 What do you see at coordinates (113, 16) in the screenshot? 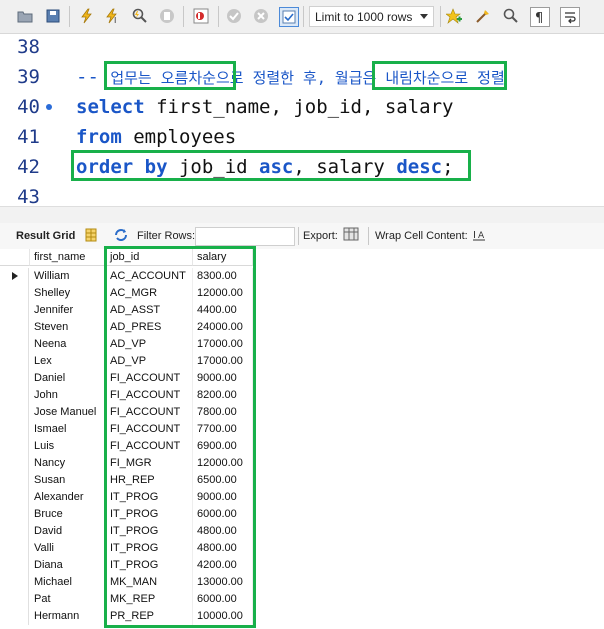
I see `execute-current-icon: I` at bounding box center [113, 16].